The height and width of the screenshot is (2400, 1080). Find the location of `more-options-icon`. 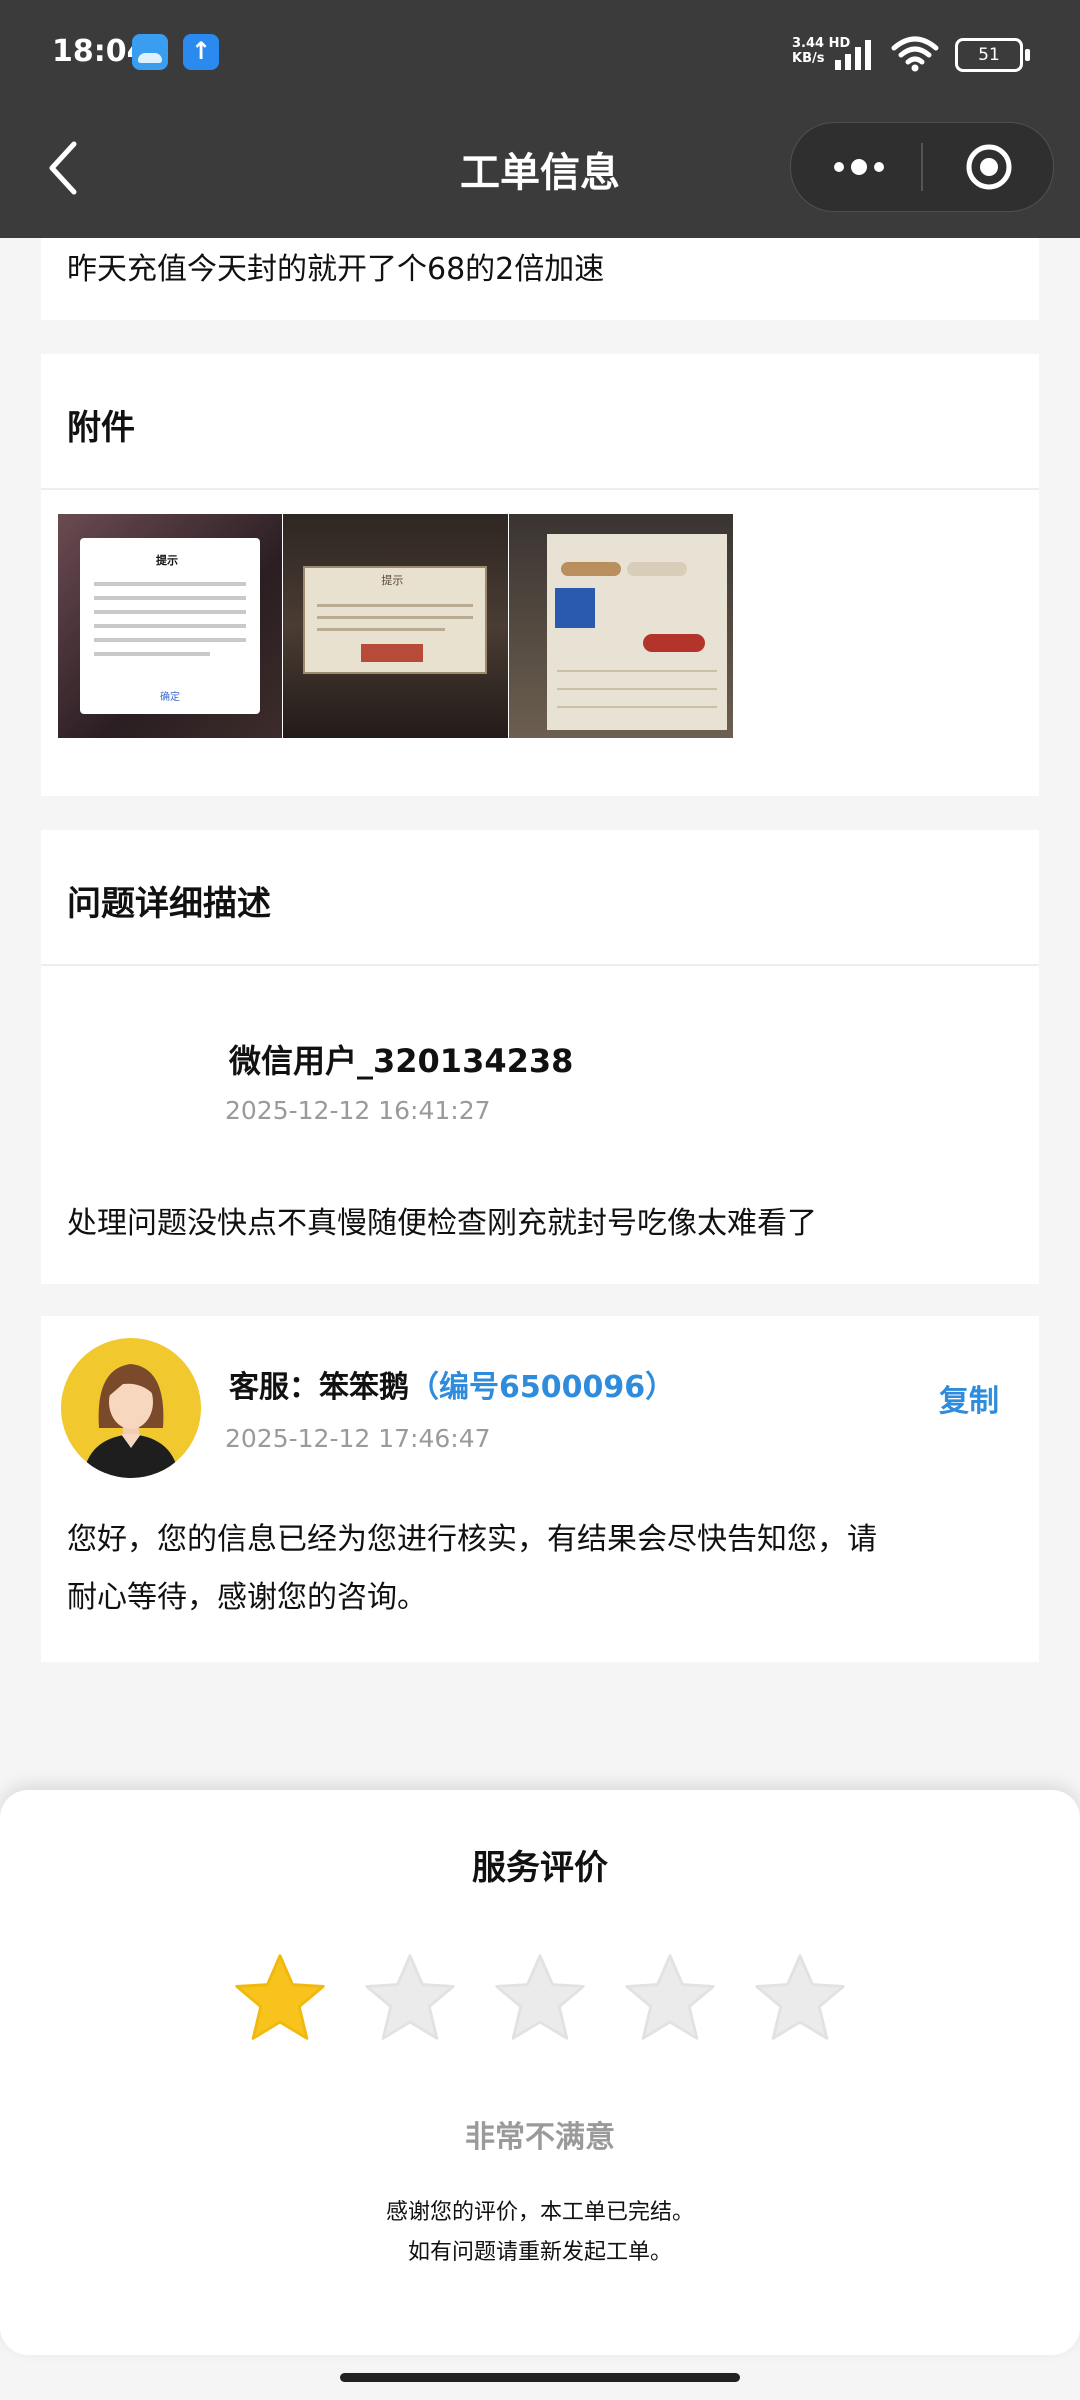

more-options-icon is located at coordinates (859, 167).